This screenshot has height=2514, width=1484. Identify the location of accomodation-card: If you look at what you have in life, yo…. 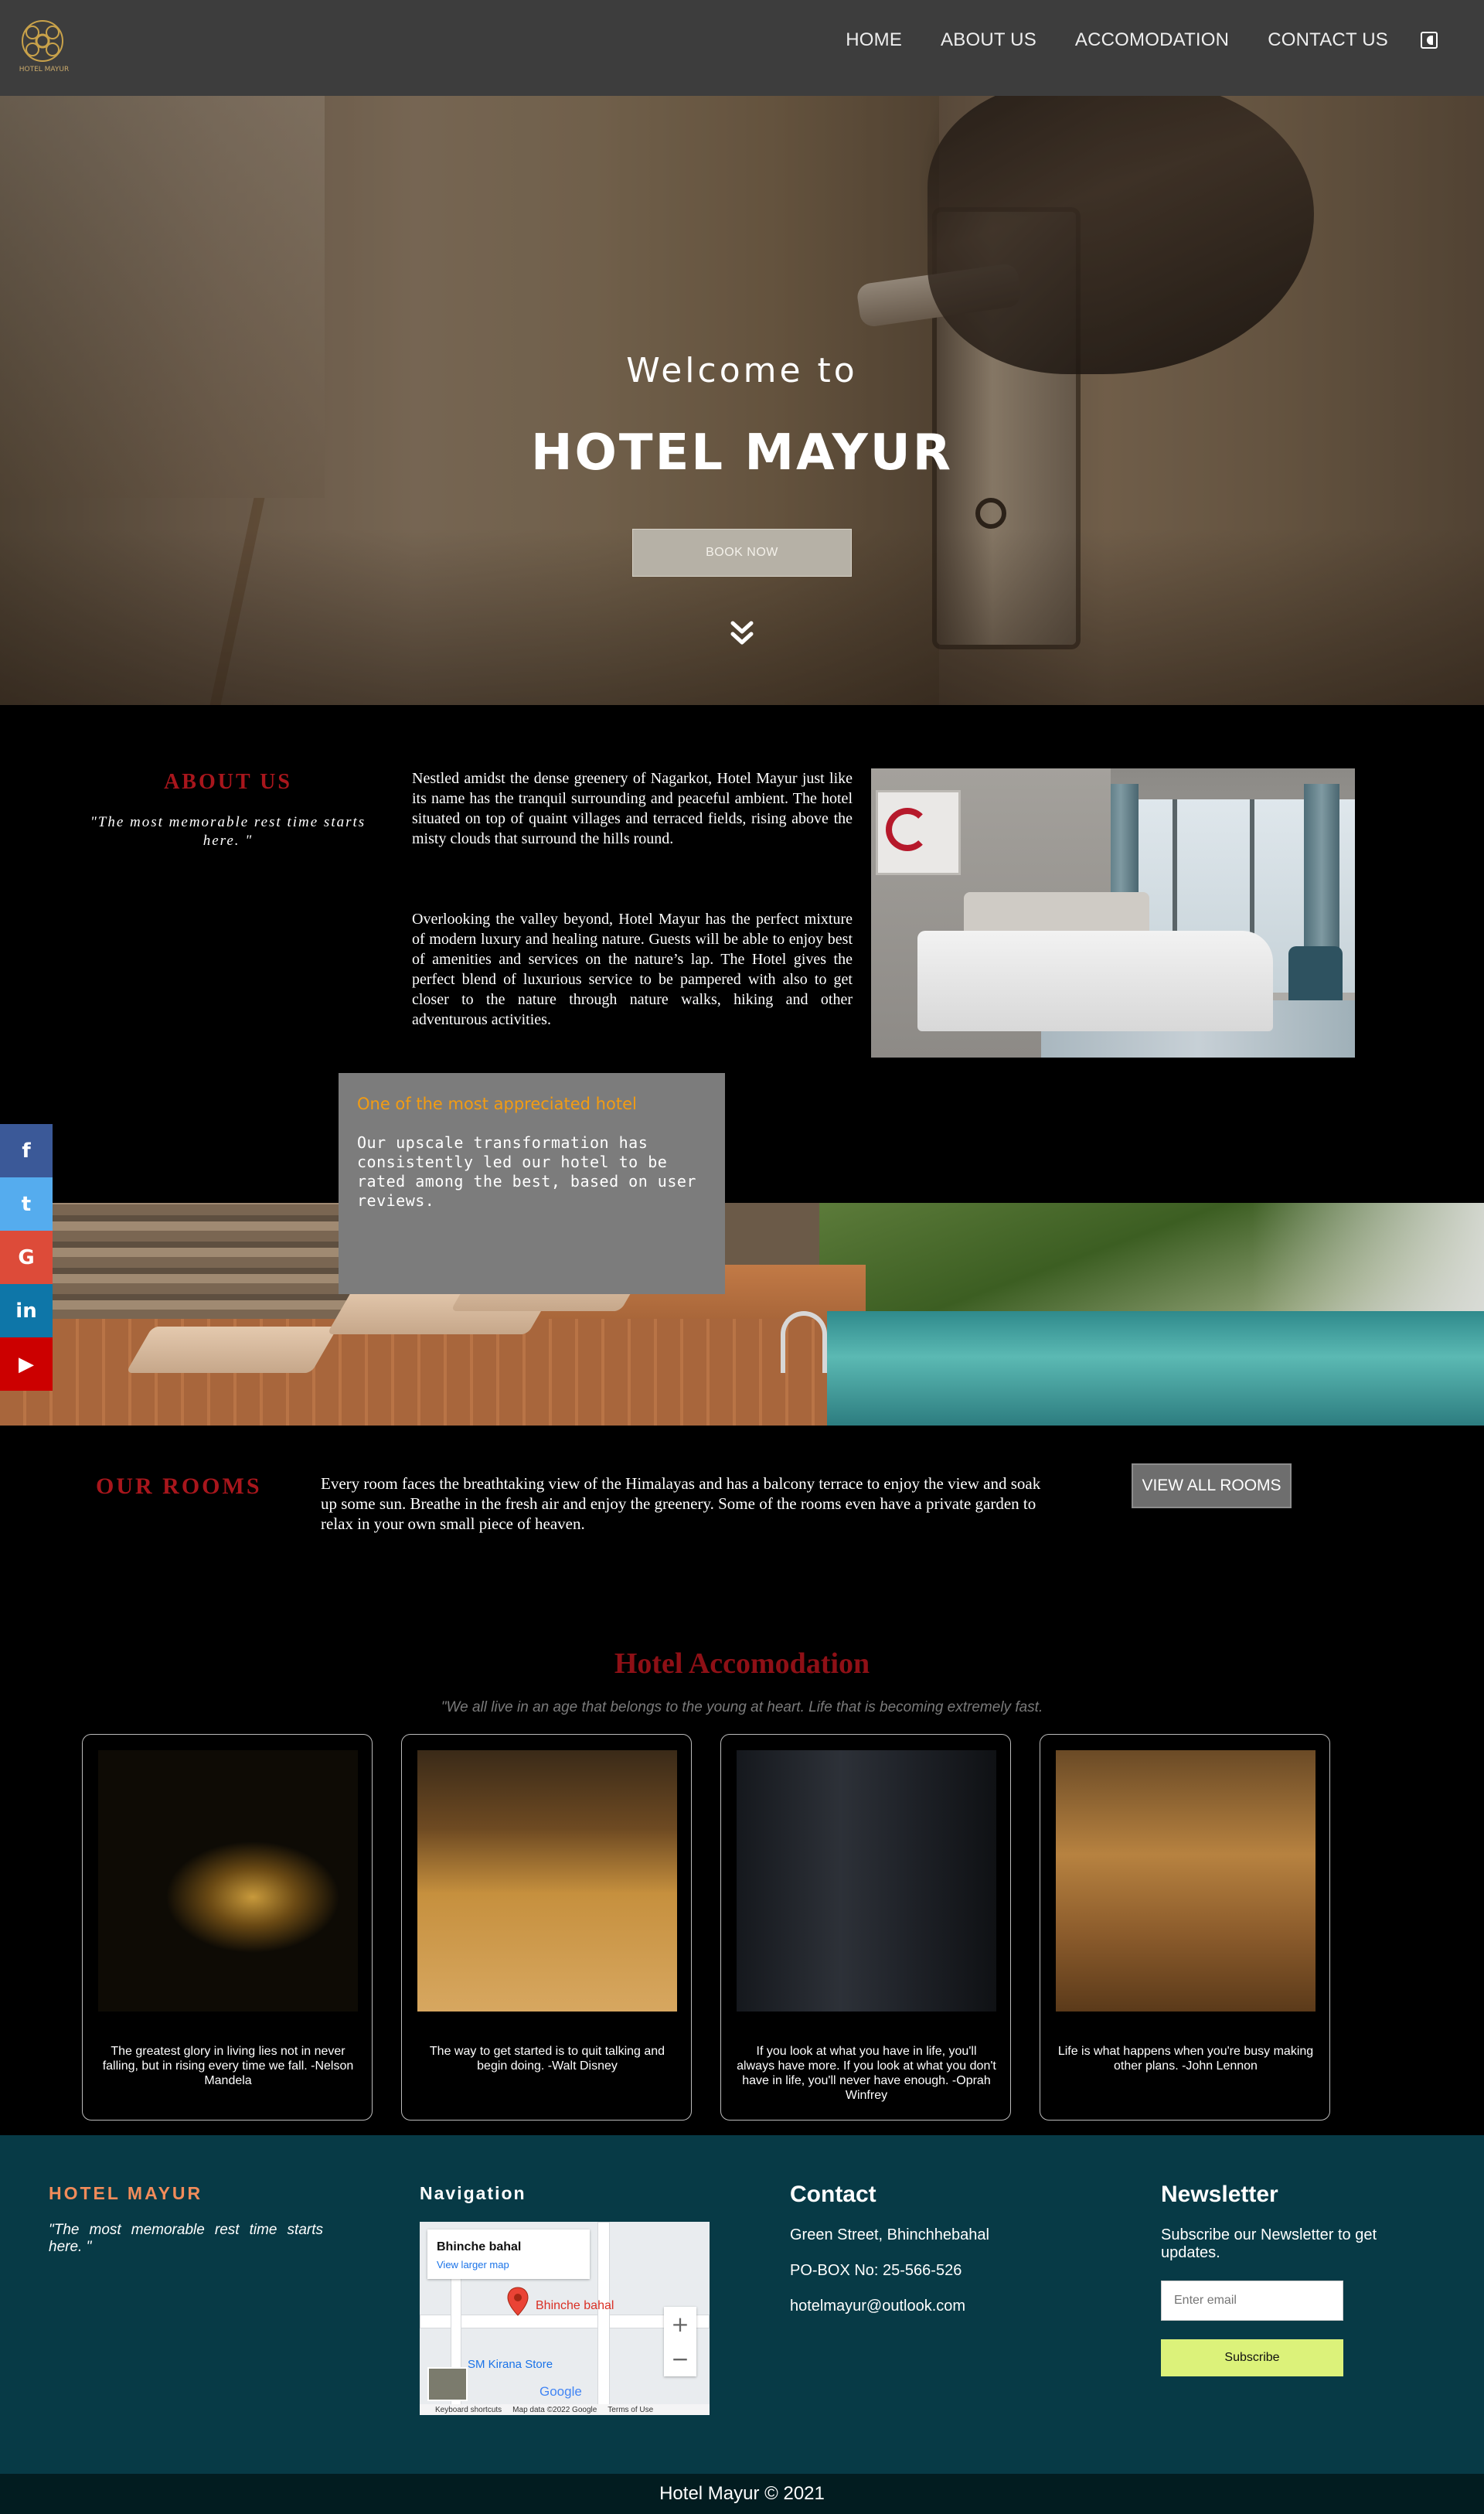
(865, 1927).